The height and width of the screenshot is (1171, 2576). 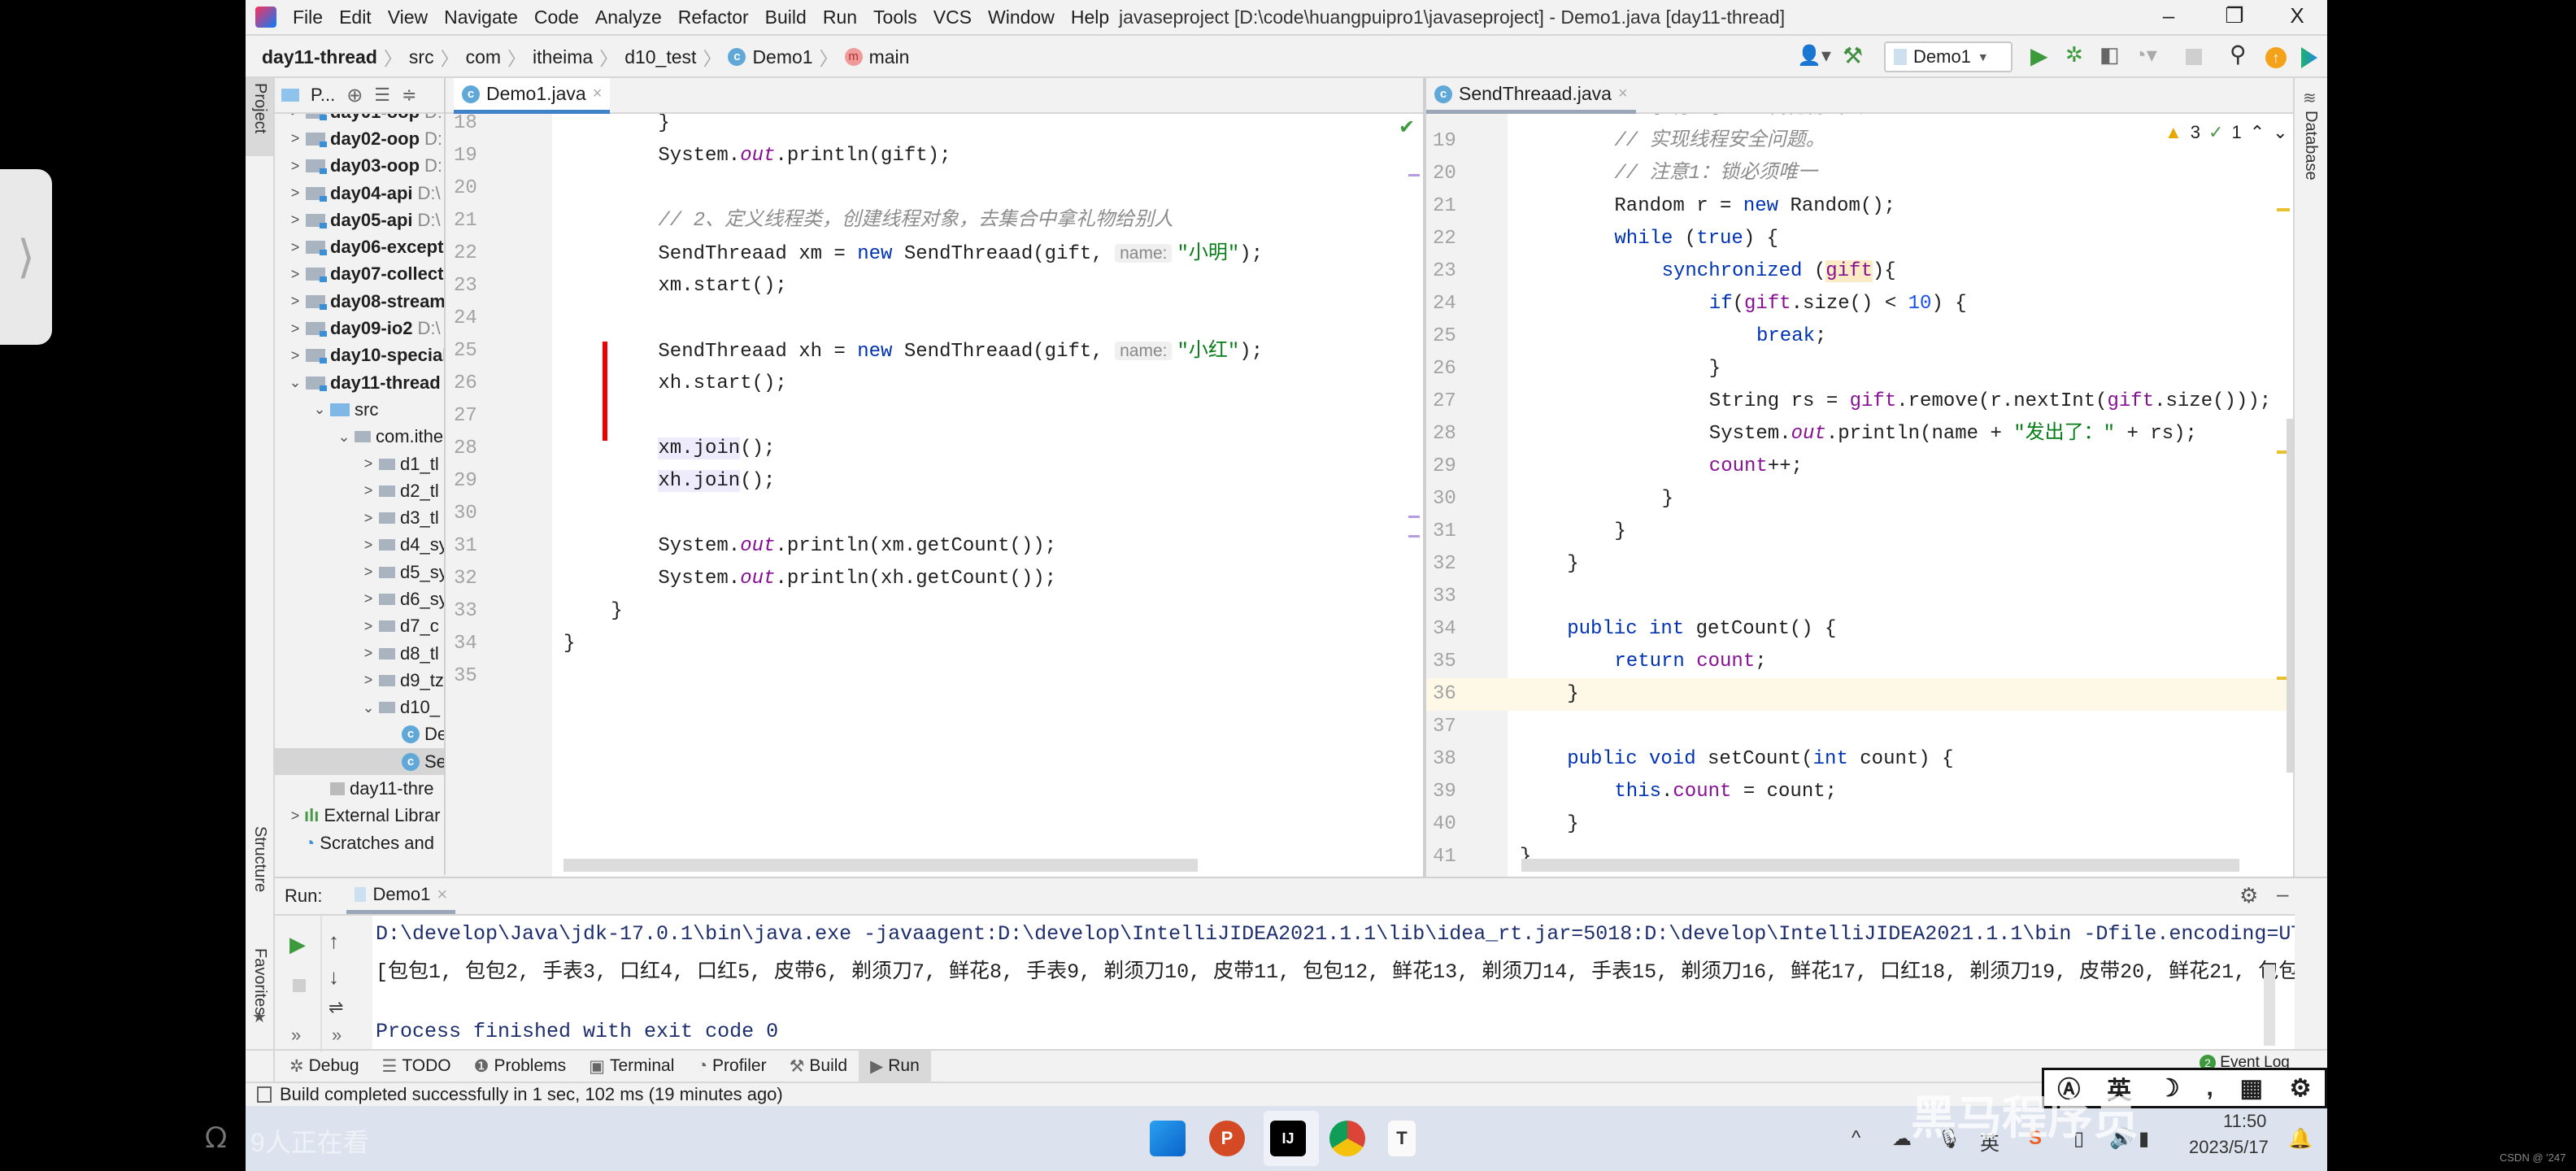 What do you see at coordinates (334, 942) in the screenshot?
I see `up-arrow-icon: ↑` at bounding box center [334, 942].